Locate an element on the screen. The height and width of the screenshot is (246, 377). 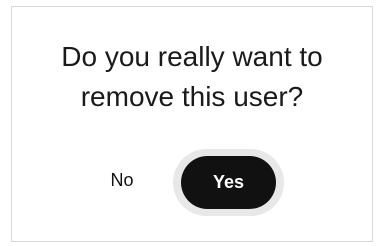
dialog-message-line-1: Do you really want to is located at coordinates (192, 56).